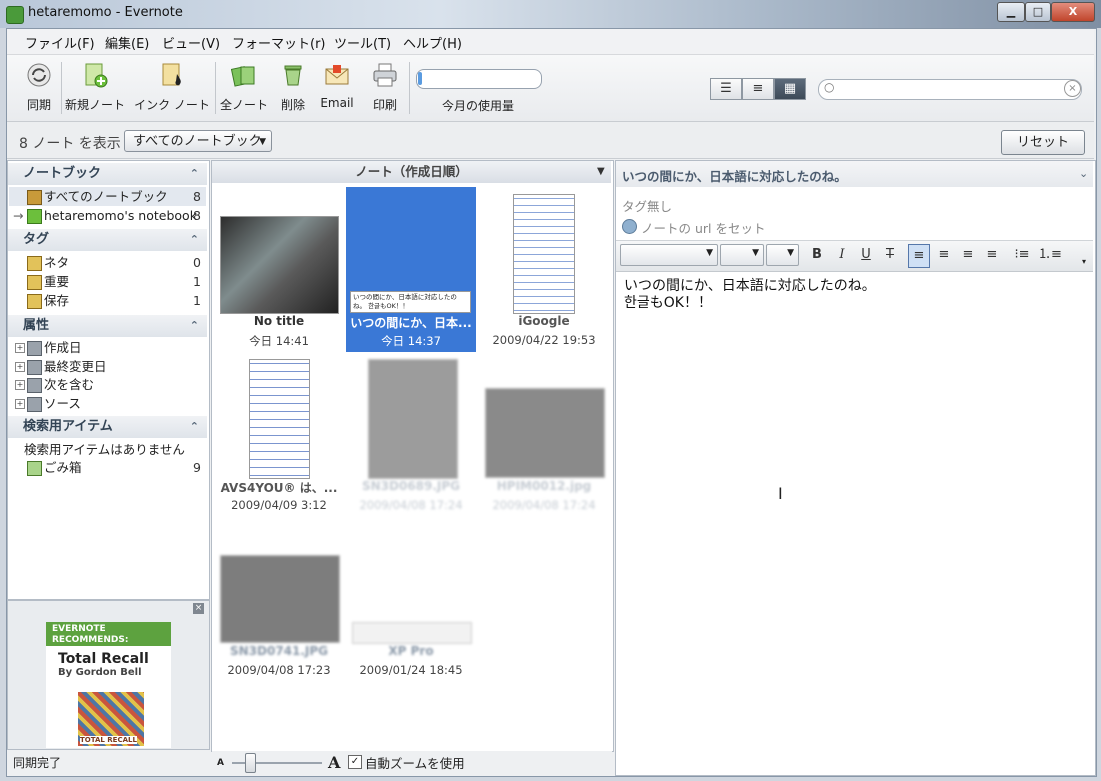 Image resolution: width=1101 pixels, height=781 pixels. I want to click on strikethrough-button: T, so click(890, 255).